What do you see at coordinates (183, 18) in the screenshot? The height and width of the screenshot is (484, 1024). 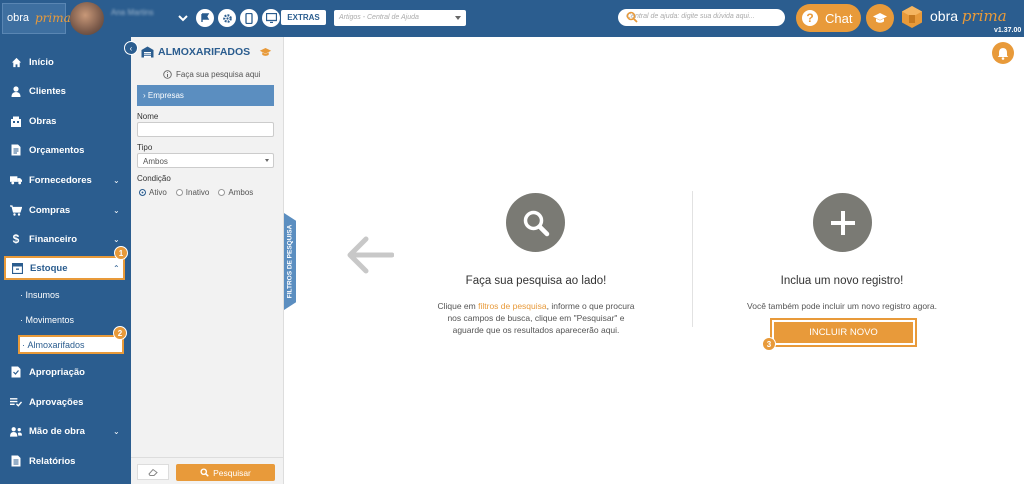 I see `chevron-down-icon` at bounding box center [183, 18].